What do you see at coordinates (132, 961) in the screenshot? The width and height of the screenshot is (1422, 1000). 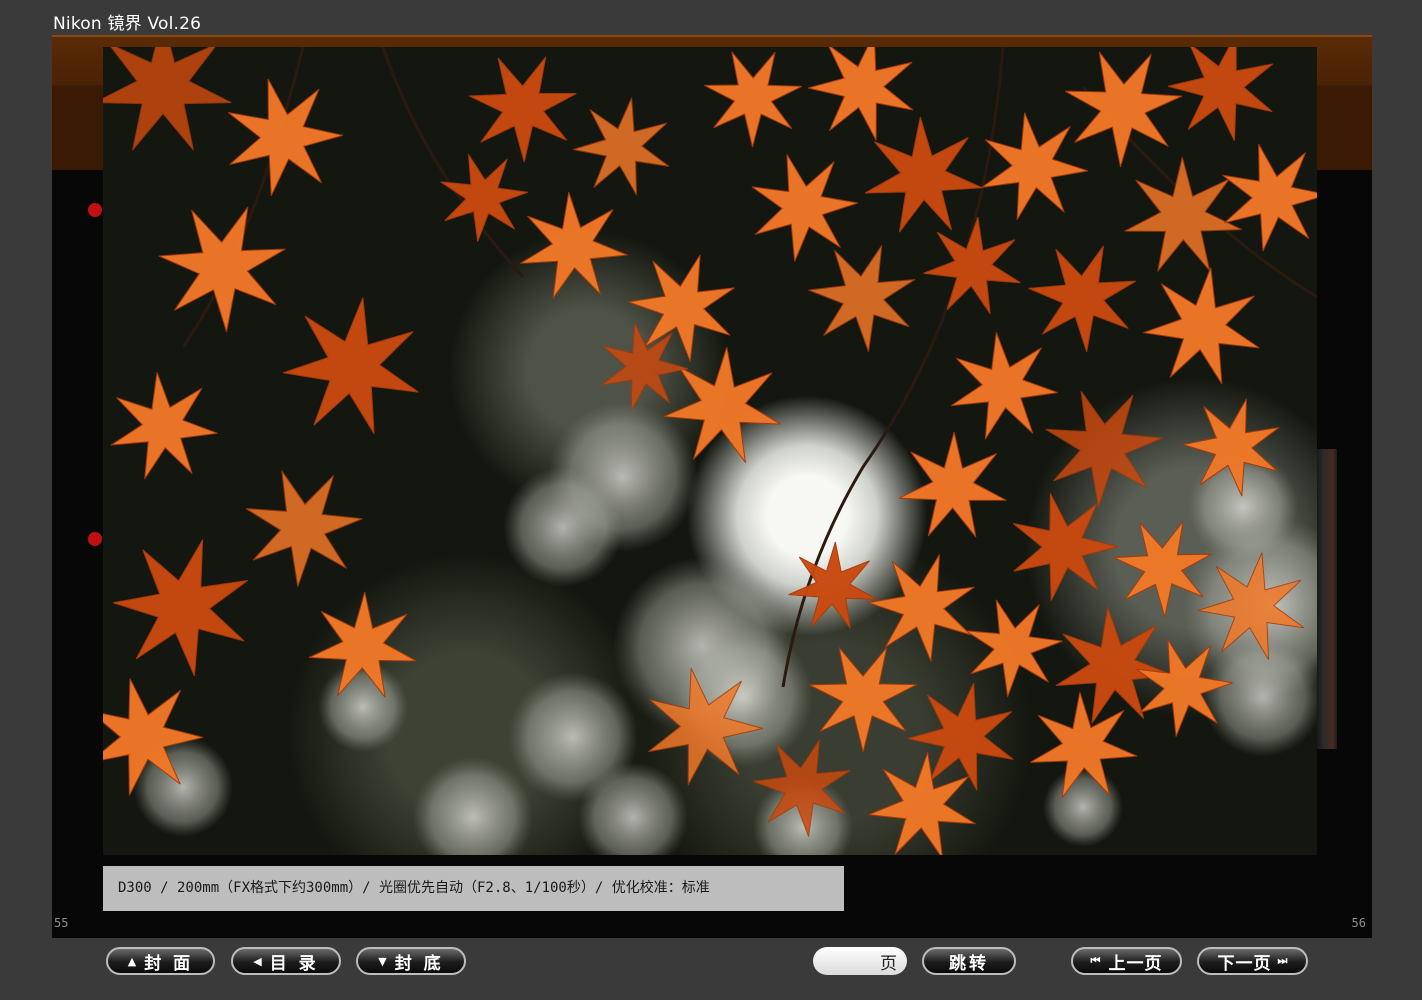 I see `triangle-up-icon: ▲` at bounding box center [132, 961].